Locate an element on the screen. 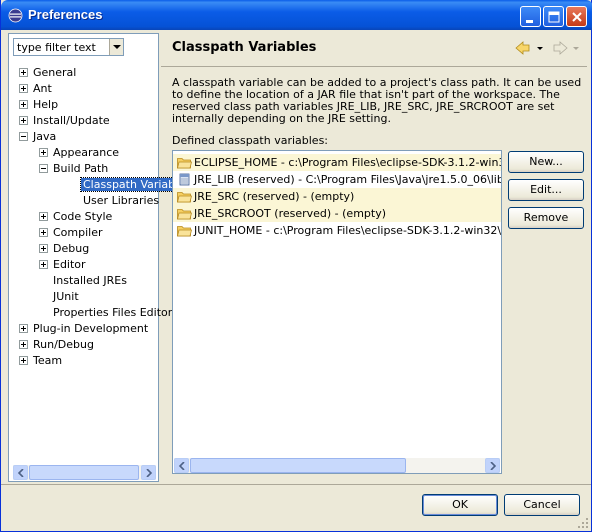 Image resolution: width=592 pixels, height=532 pixels. ok-button: OK is located at coordinates (460, 505).